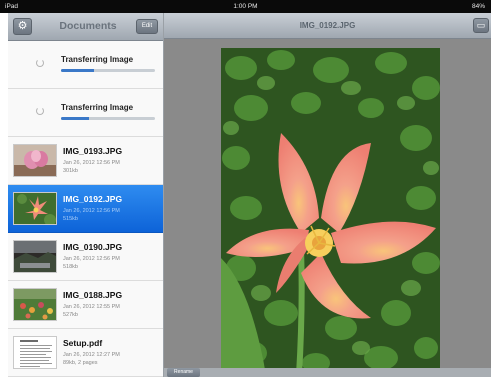 This screenshot has height=377, width=491. Describe the element at coordinates (35, 304) in the screenshot. I see `garden-thumbnail` at that location.